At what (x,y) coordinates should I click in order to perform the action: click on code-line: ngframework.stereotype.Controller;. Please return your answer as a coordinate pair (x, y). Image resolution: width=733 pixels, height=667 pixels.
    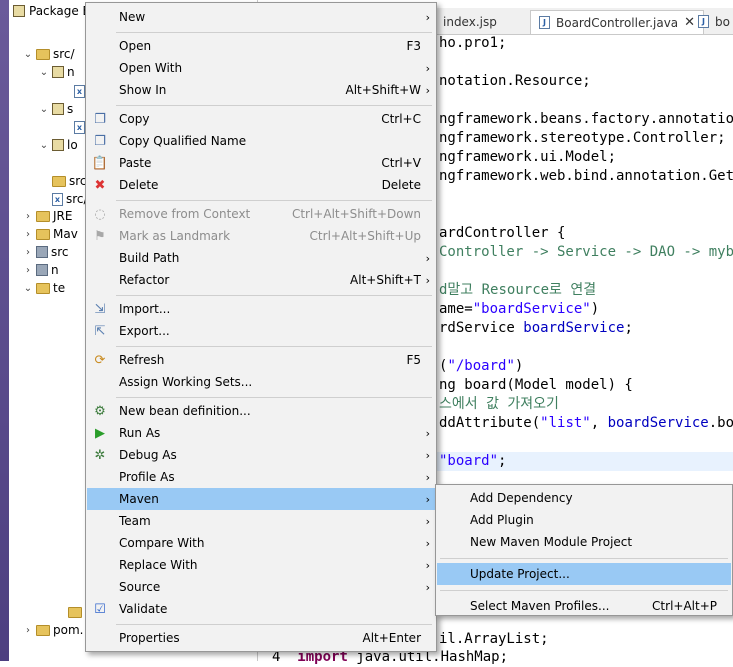
    Looking at the image, I should click on (586, 138).